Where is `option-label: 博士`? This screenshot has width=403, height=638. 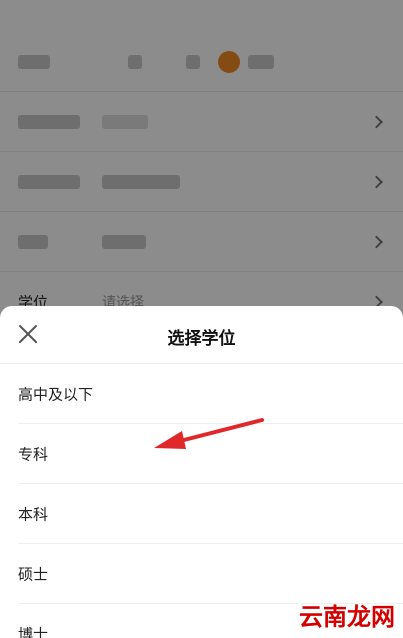 option-label: 博士 is located at coordinates (33, 631).